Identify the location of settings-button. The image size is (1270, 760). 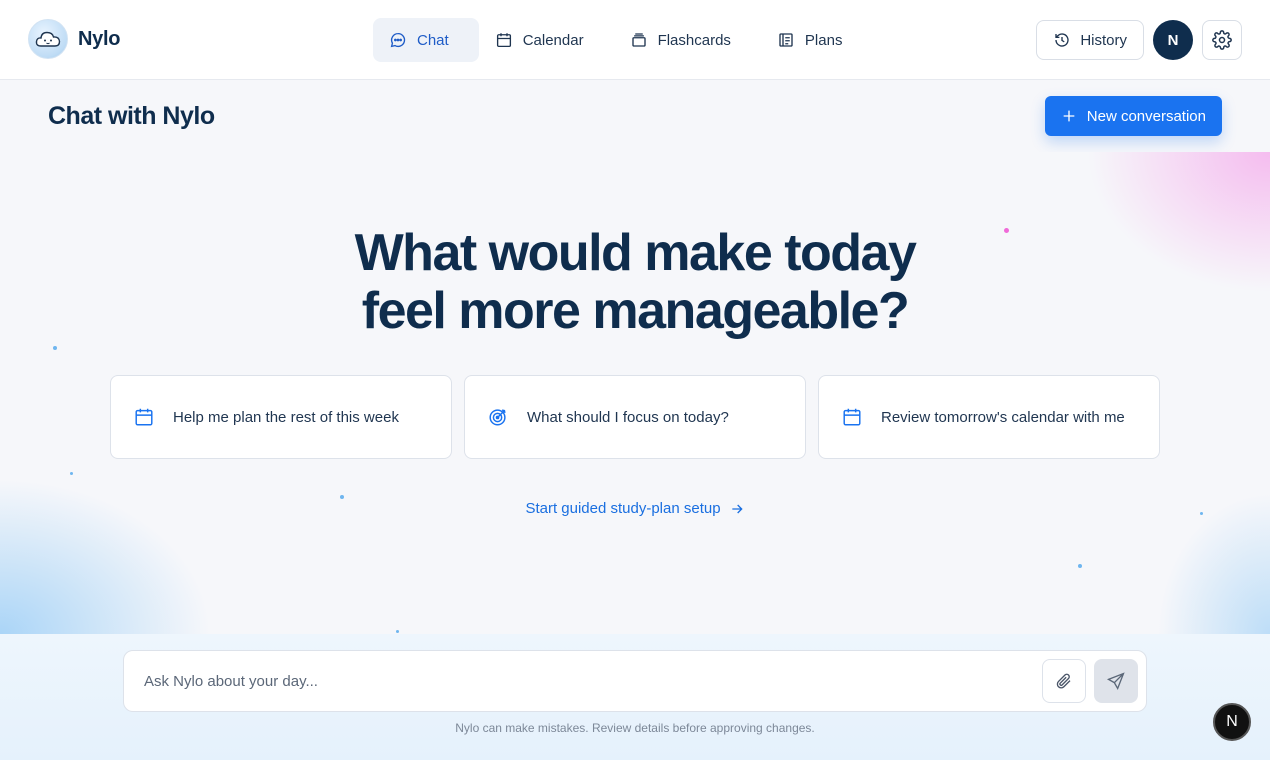
(1222, 40).